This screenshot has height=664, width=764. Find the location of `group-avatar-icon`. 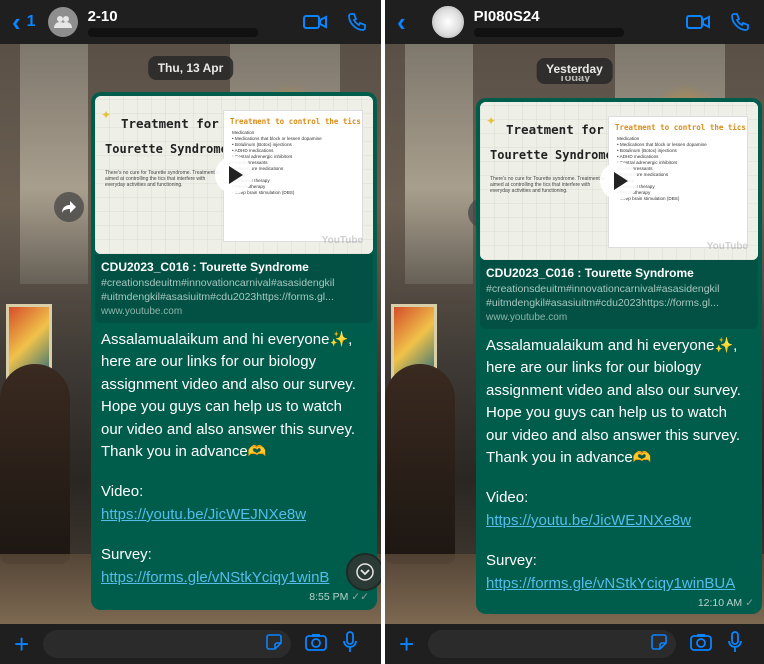

group-avatar-icon is located at coordinates (62, 22).